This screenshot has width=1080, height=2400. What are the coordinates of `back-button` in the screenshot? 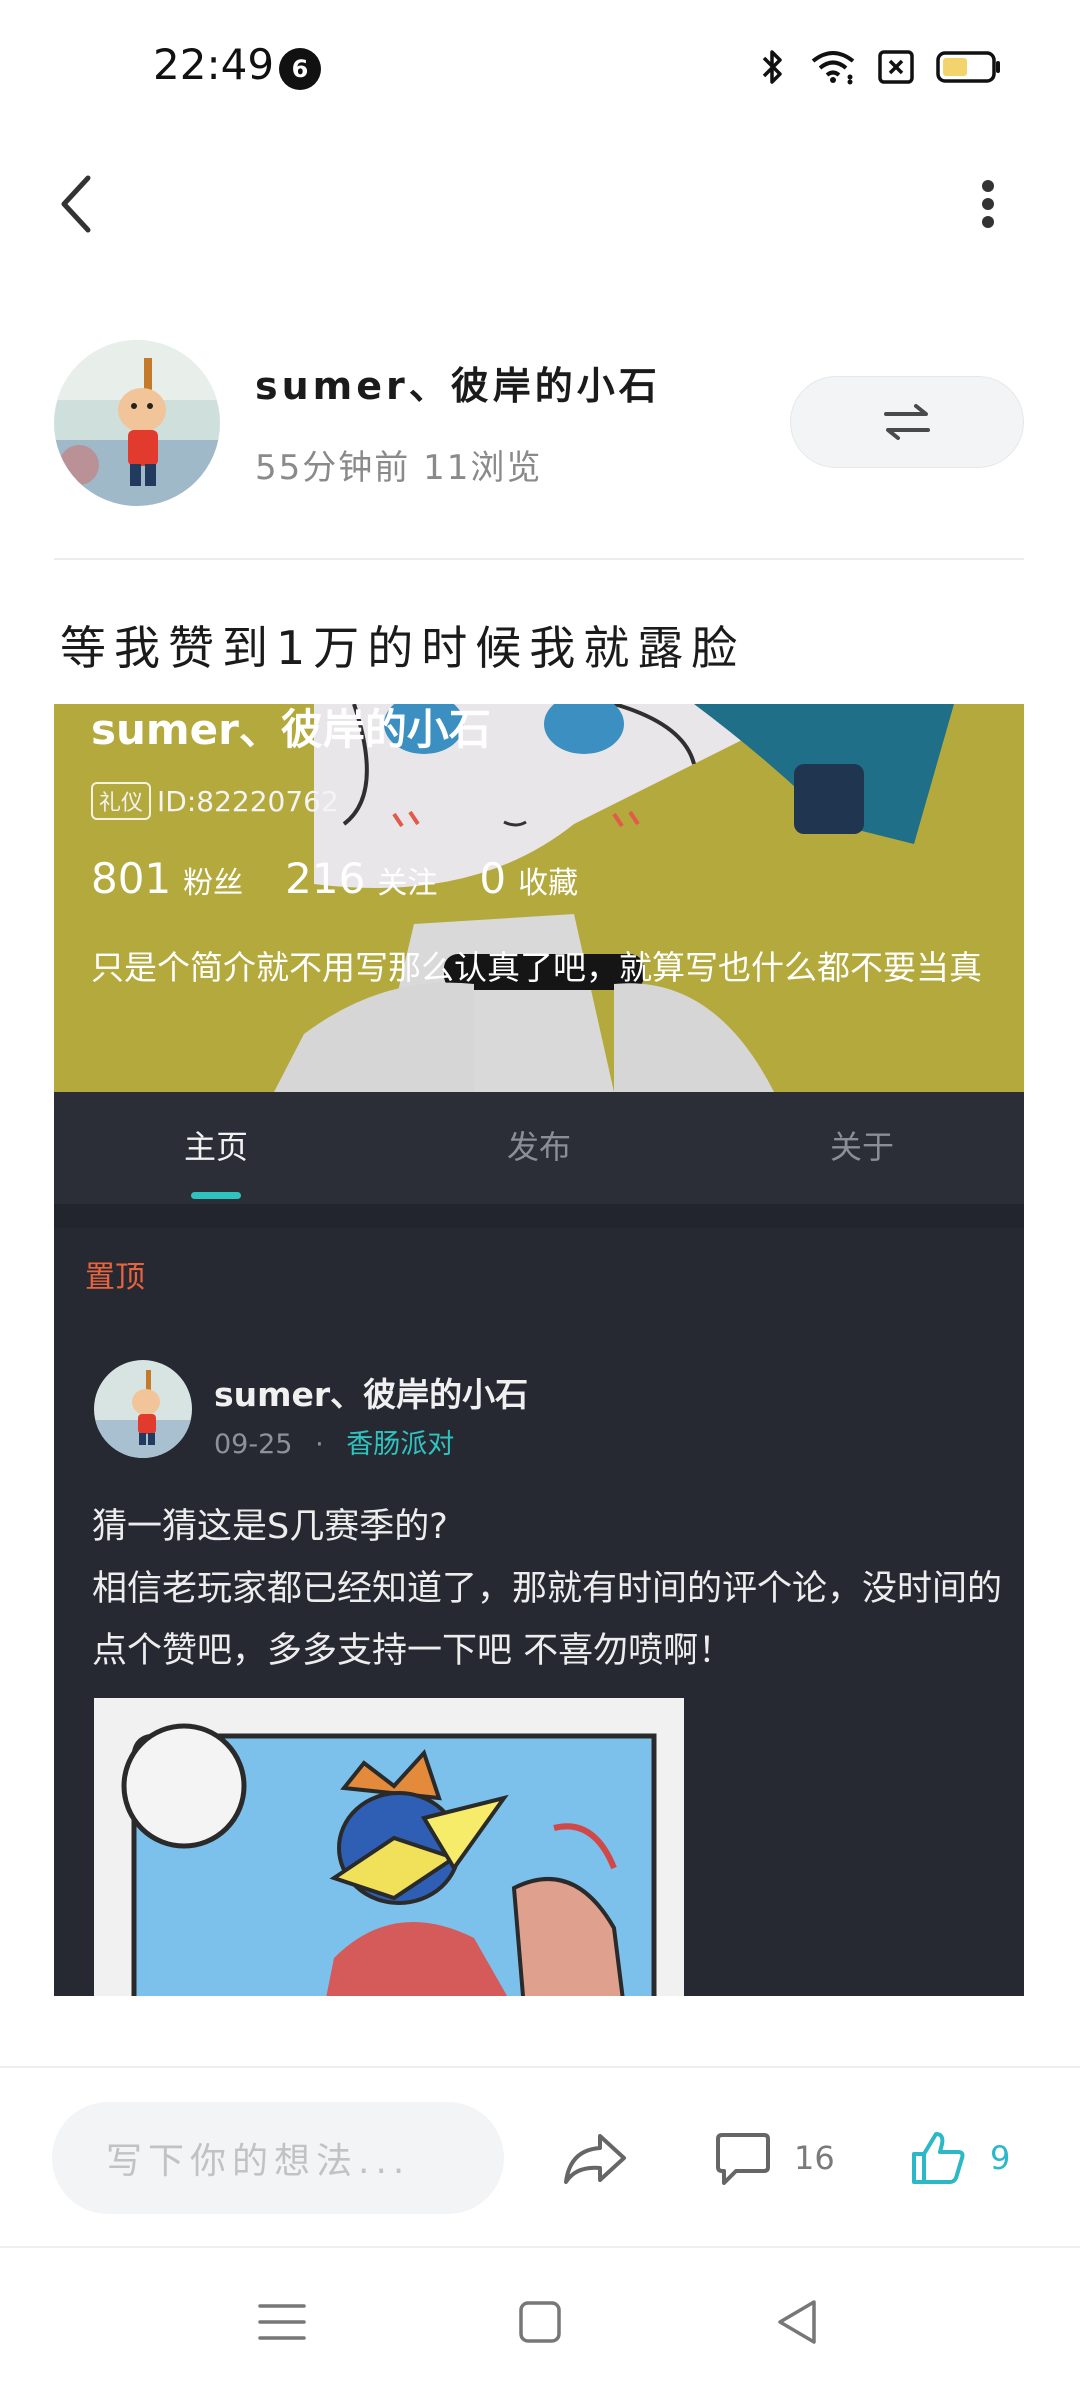 It's located at (77, 204).